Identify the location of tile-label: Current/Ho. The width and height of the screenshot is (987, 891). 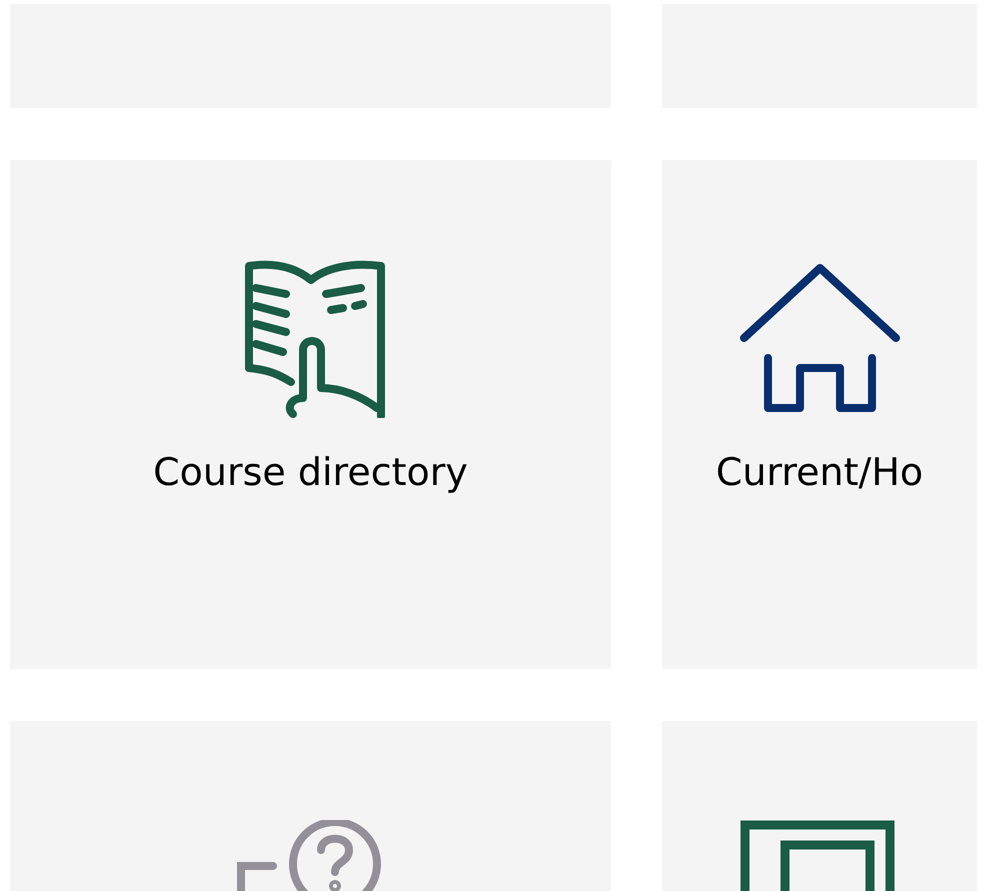
(820, 472).